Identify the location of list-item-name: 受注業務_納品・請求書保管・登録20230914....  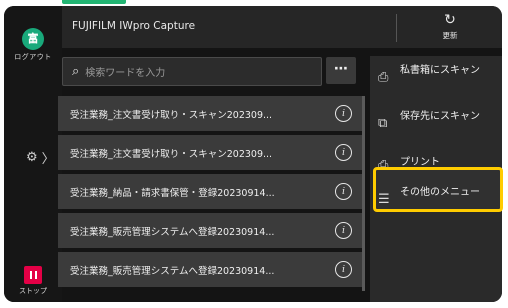
(172, 193).